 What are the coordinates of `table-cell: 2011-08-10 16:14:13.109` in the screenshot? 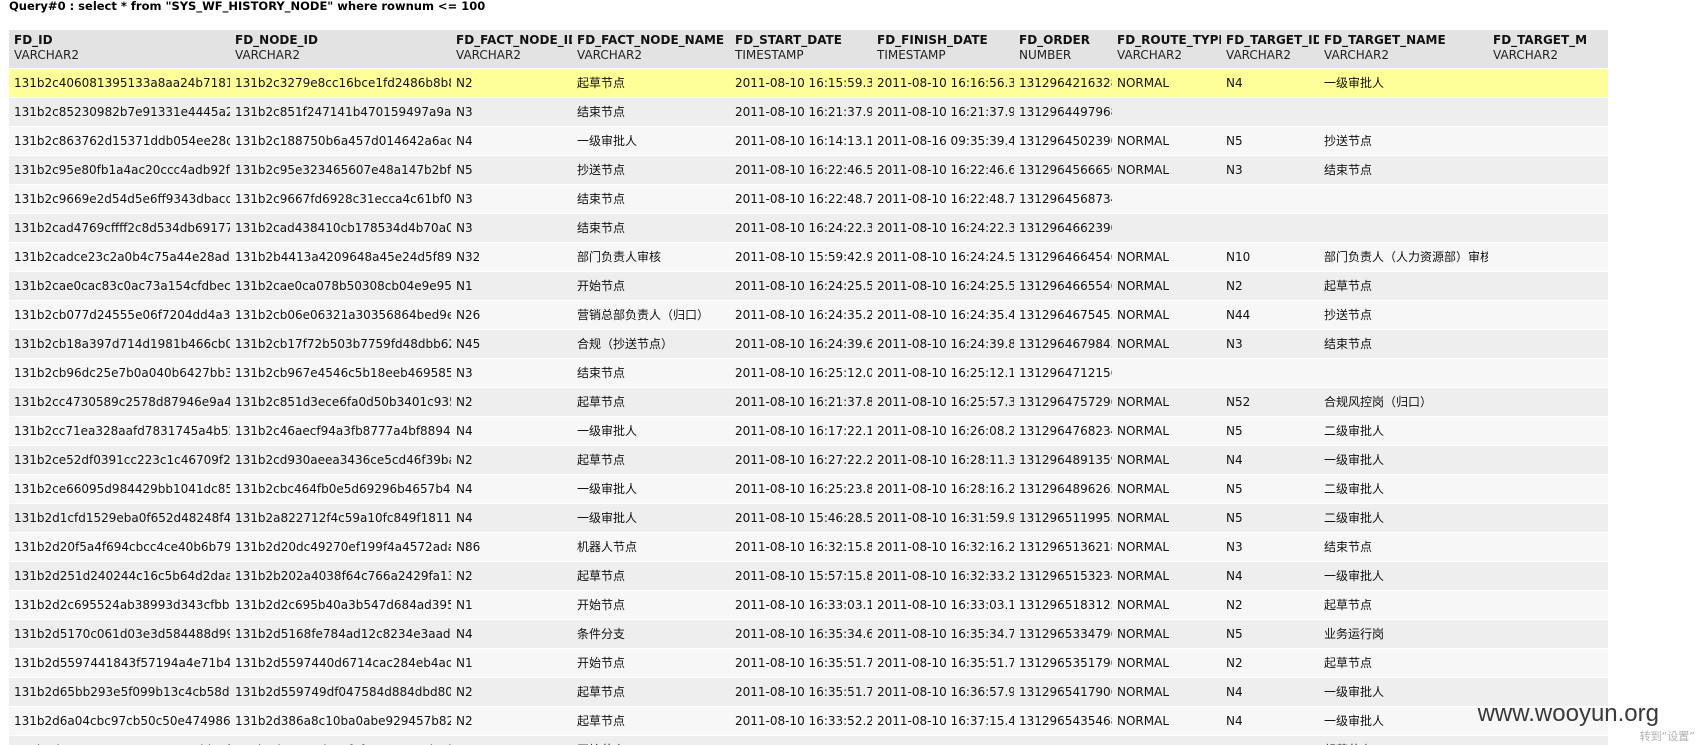 It's located at (801, 141).